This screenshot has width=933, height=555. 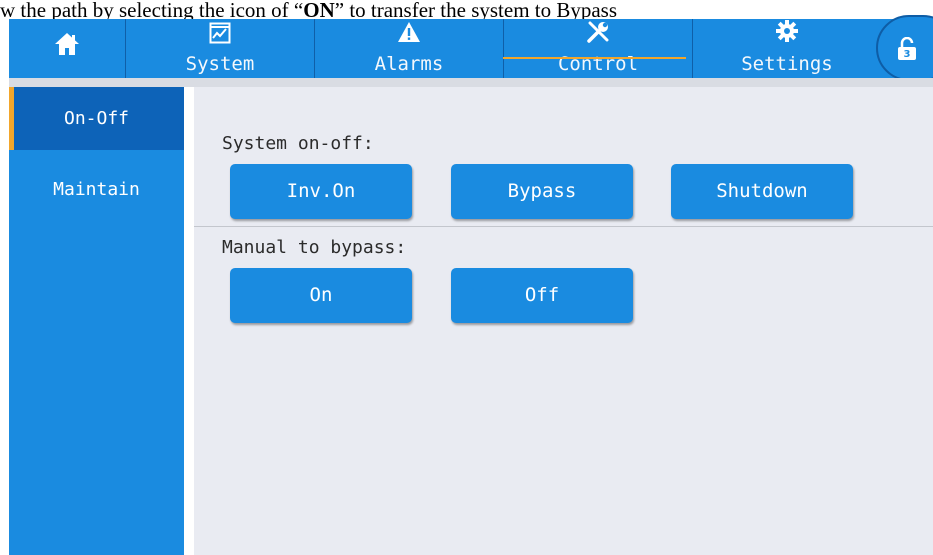 I want to click on home-icon, so click(x=67, y=46).